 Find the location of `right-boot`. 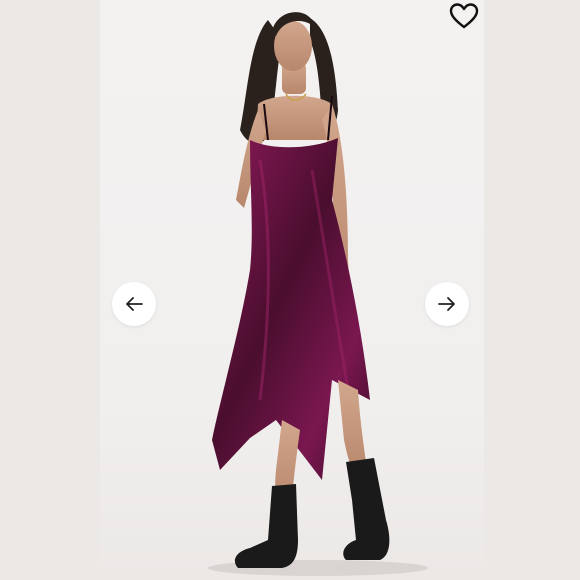

right-boot is located at coordinates (366, 509).